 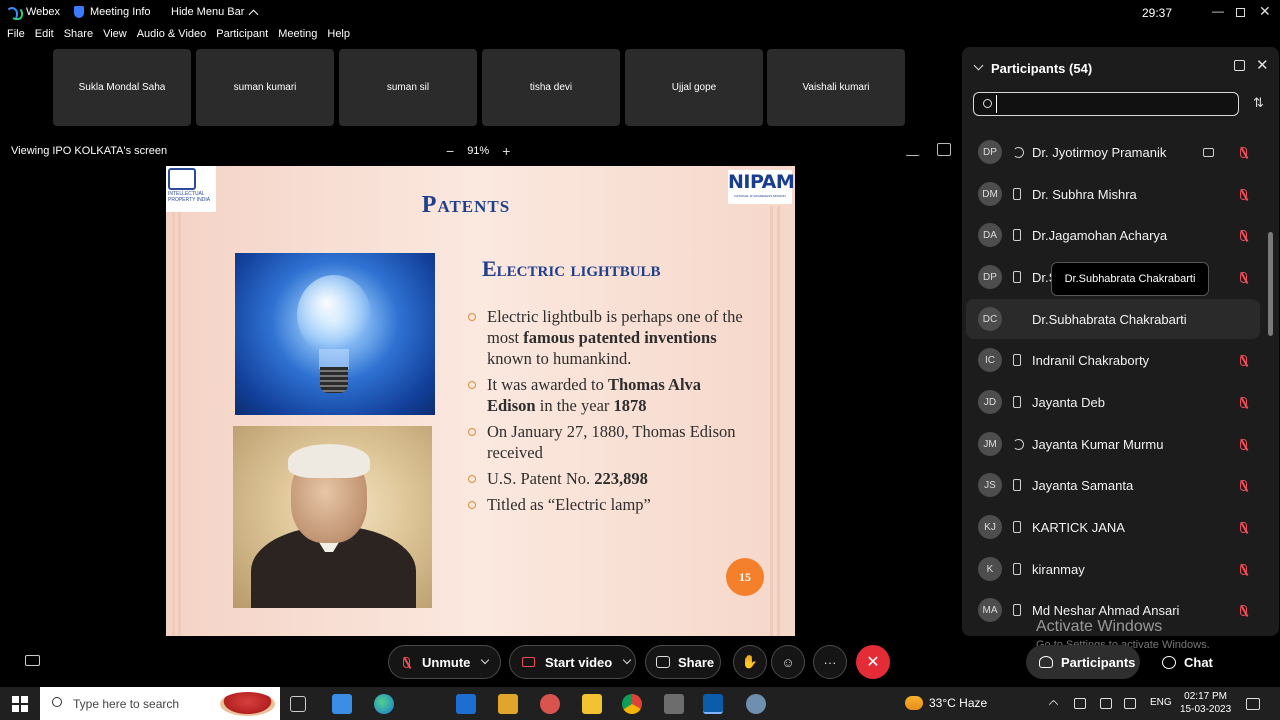 I want to click on participant-row: KJ KARTICK JANA, so click(x=1113, y=527).